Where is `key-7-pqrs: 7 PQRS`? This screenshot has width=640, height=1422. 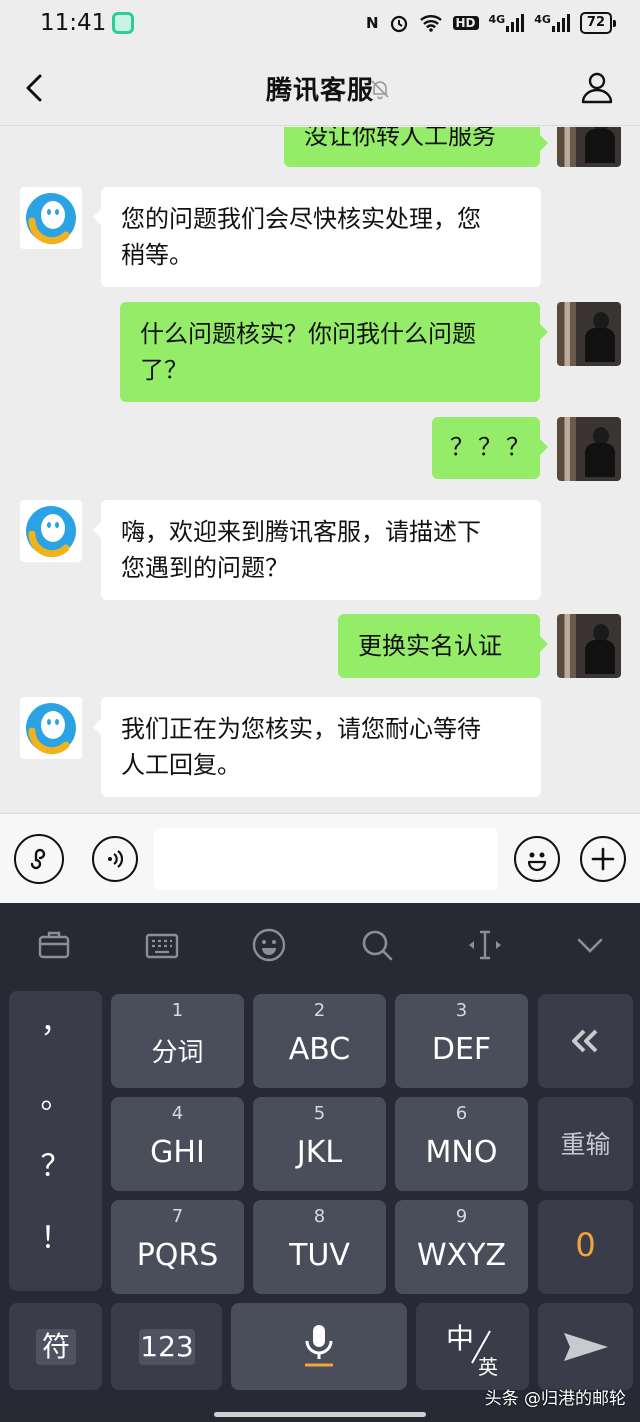 key-7-pqrs: 7 PQRS is located at coordinates (177, 1247).